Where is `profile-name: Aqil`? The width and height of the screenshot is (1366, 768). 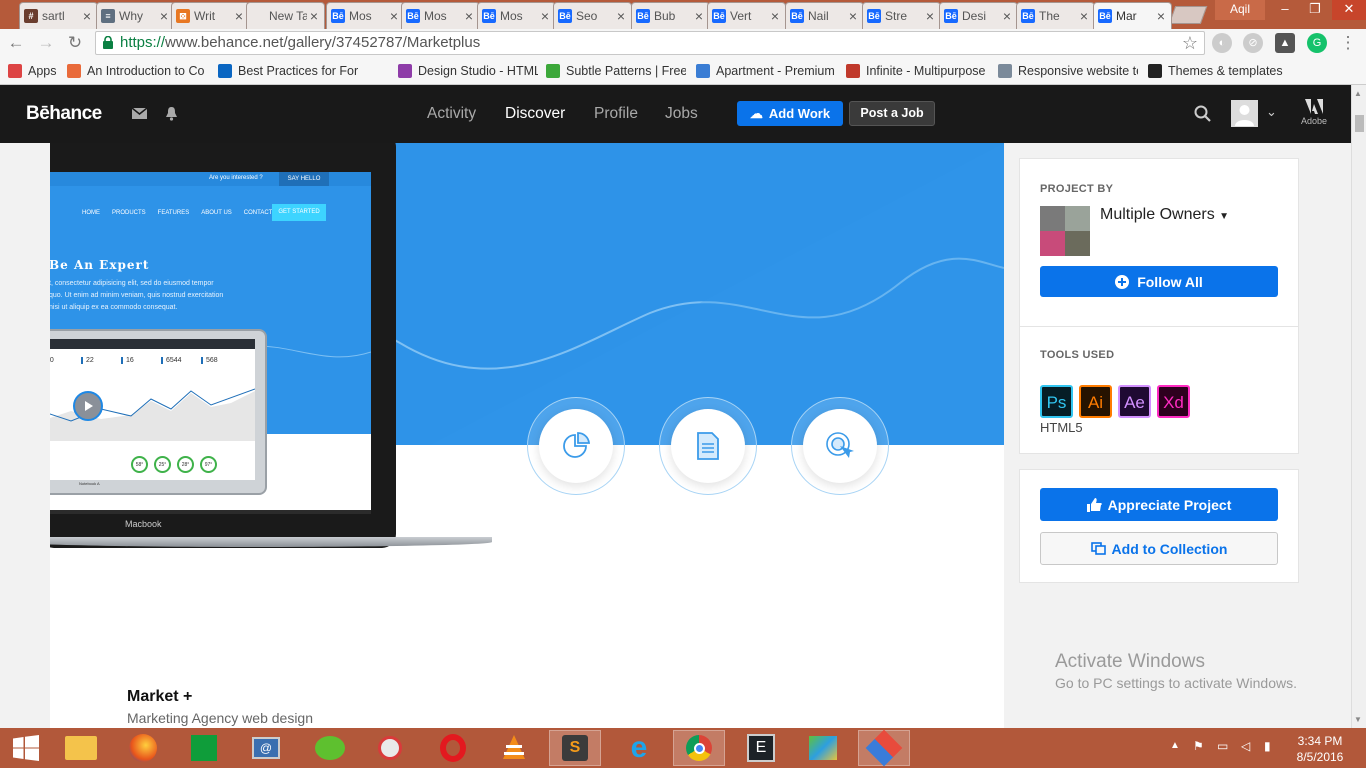
profile-name: Aqil is located at coordinates (1240, 10).